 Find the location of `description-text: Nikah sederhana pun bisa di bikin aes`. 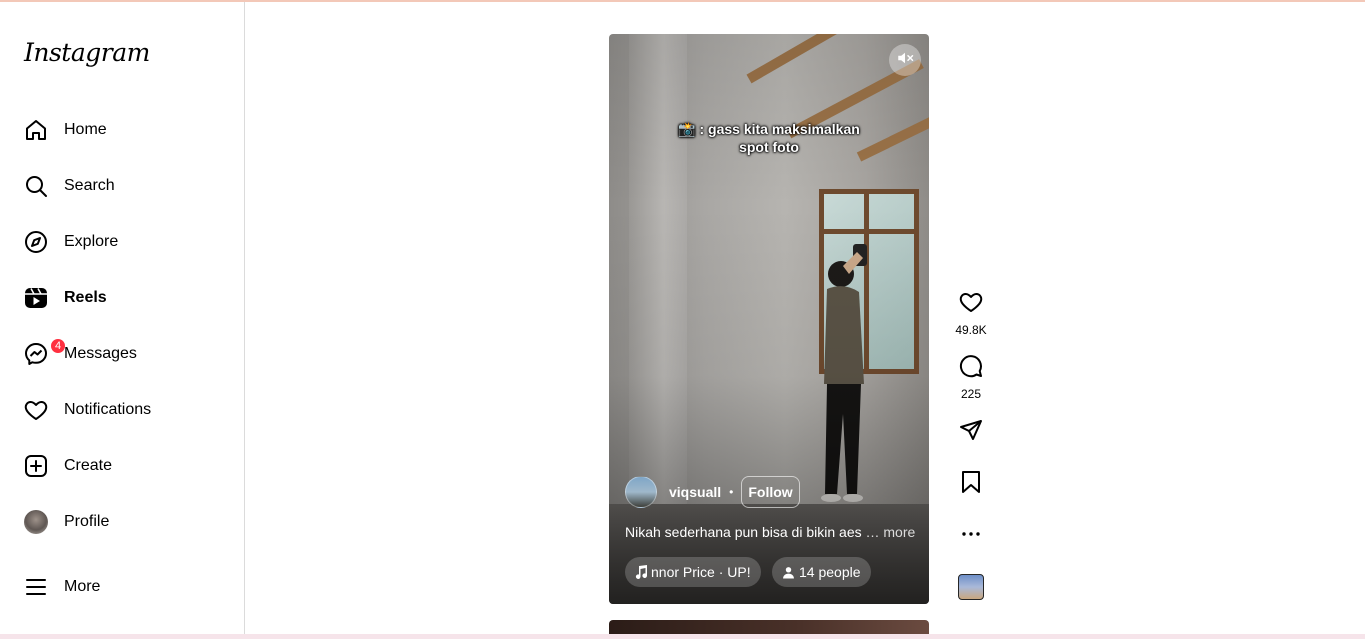

description-text: Nikah sederhana pun bisa di bikin aes is located at coordinates (743, 532).